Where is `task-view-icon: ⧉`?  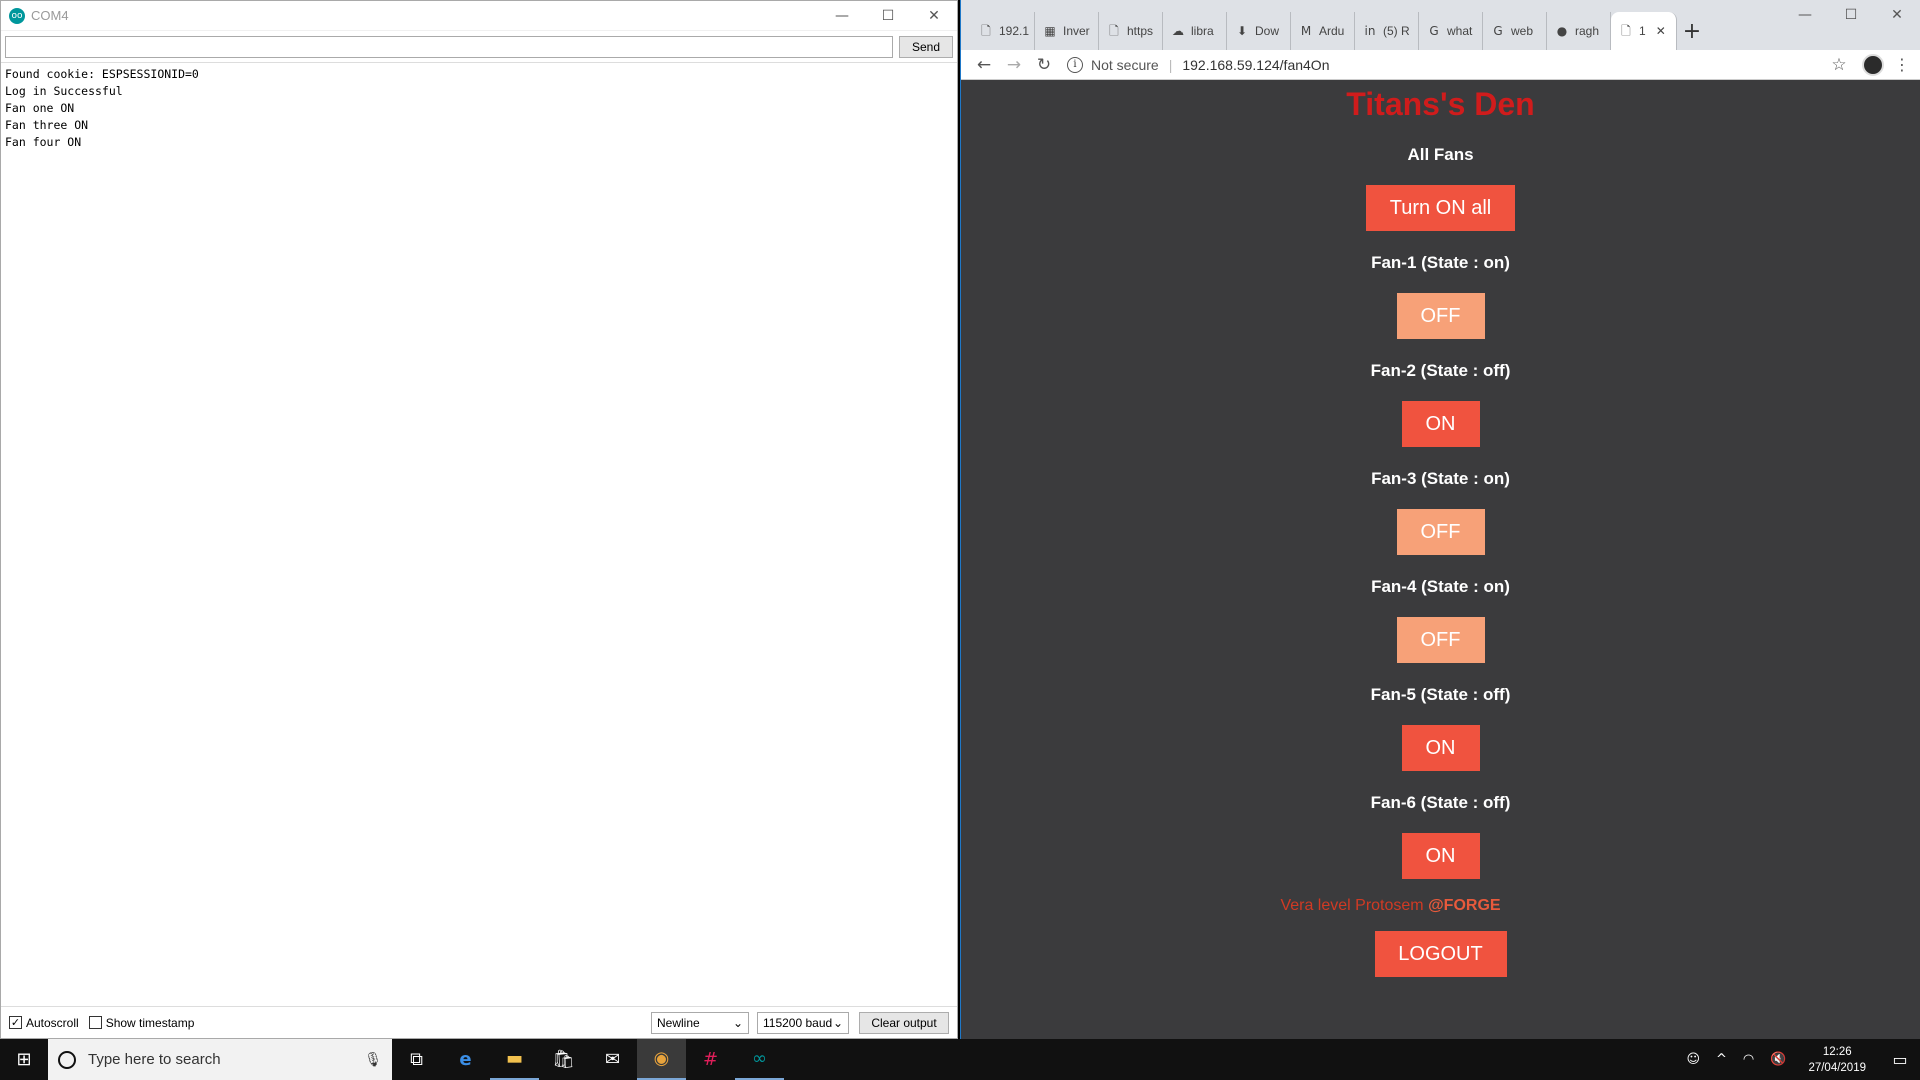 task-view-icon: ⧉ is located at coordinates (416, 1059).